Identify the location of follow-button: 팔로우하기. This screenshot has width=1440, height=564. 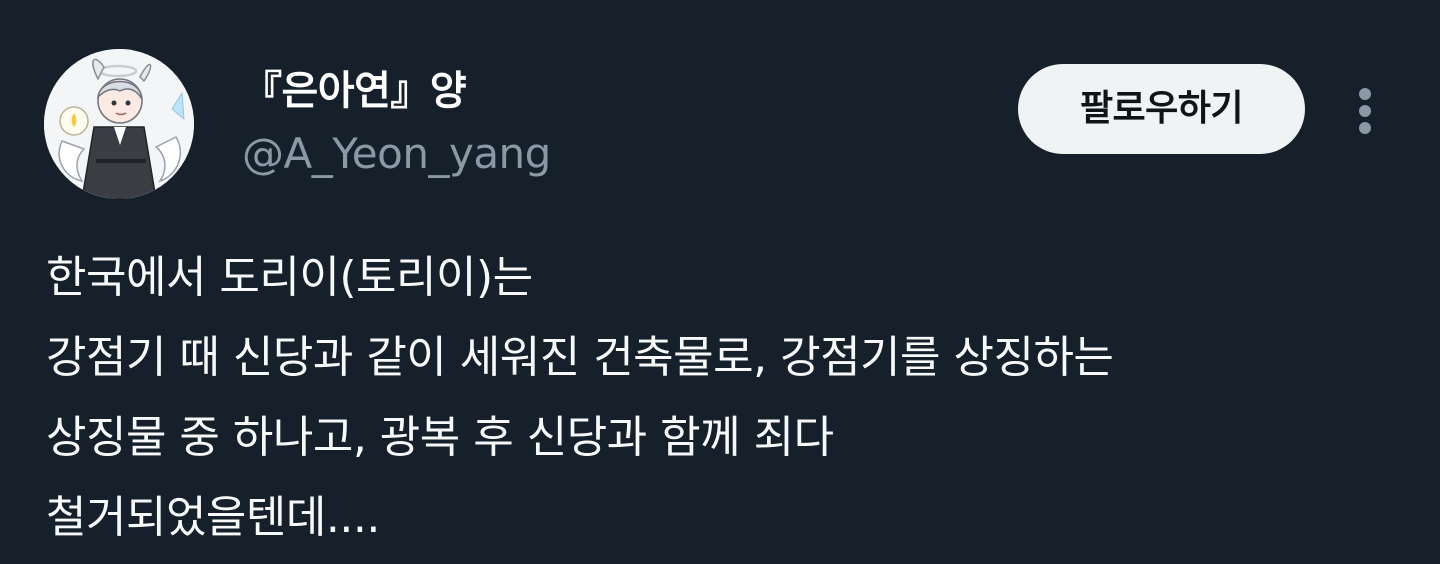
(1161, 109).